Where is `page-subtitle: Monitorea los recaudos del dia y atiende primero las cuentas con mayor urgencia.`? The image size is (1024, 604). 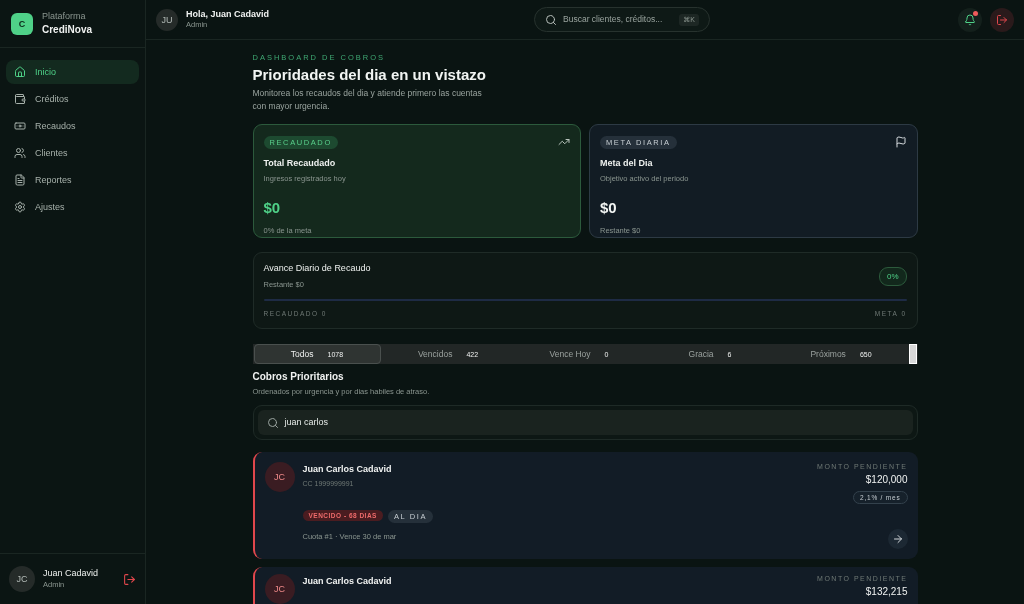 page-subtitle: Monitorea los recaudos del dia y atiende primero las cuentas con mayor urgencia. is located at coordinates (367, 99).